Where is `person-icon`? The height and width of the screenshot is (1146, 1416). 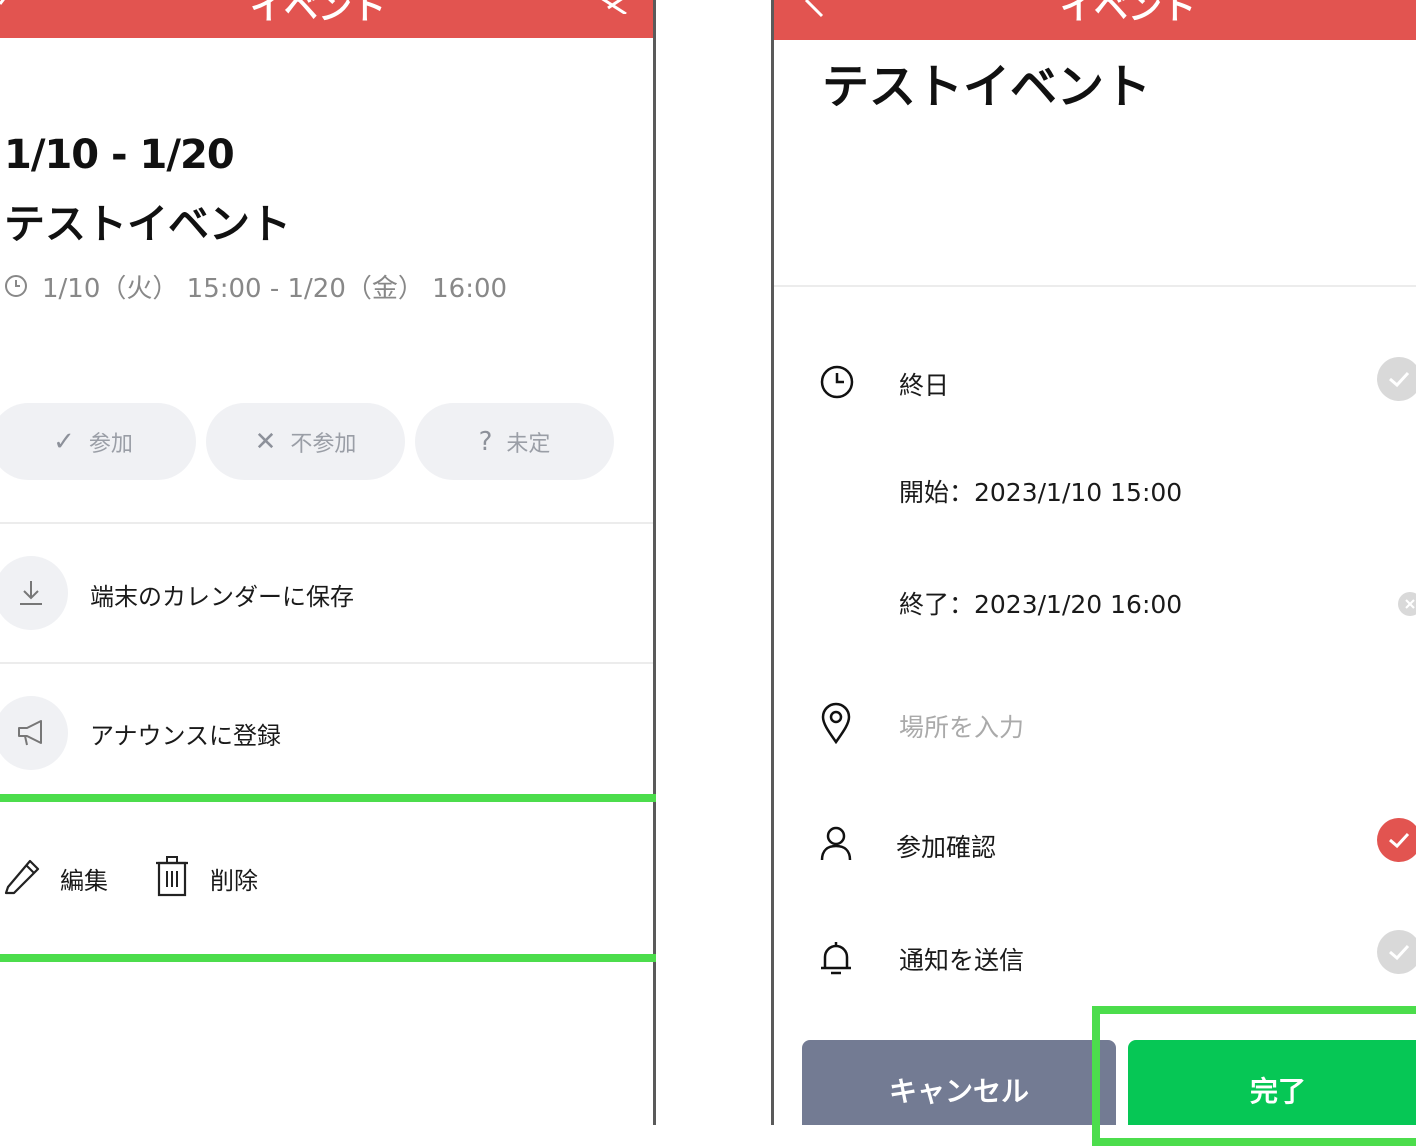
person-icon is located at coordinates (836, 843).